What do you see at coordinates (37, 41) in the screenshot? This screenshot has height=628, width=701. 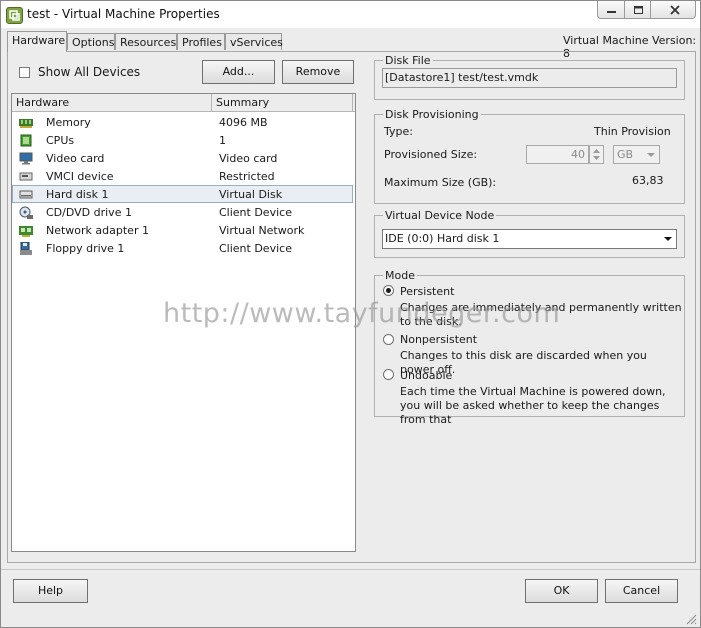 I see `tab-hardware: Hardware` at bounding box center [37, 41].